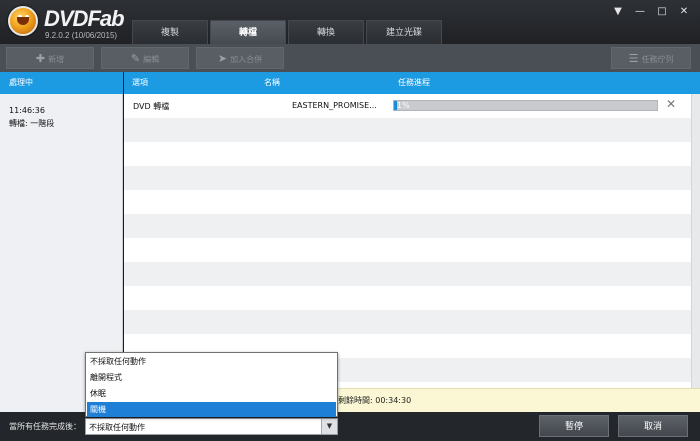  I want to click on tab-converter: 轉換, so click(326, 32).